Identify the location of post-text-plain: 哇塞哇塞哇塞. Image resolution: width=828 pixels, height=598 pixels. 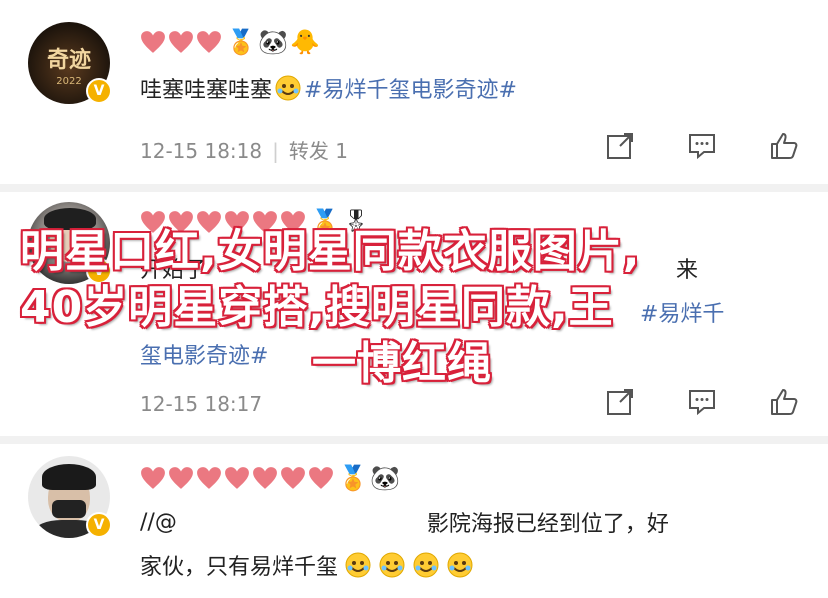
(206, 90).